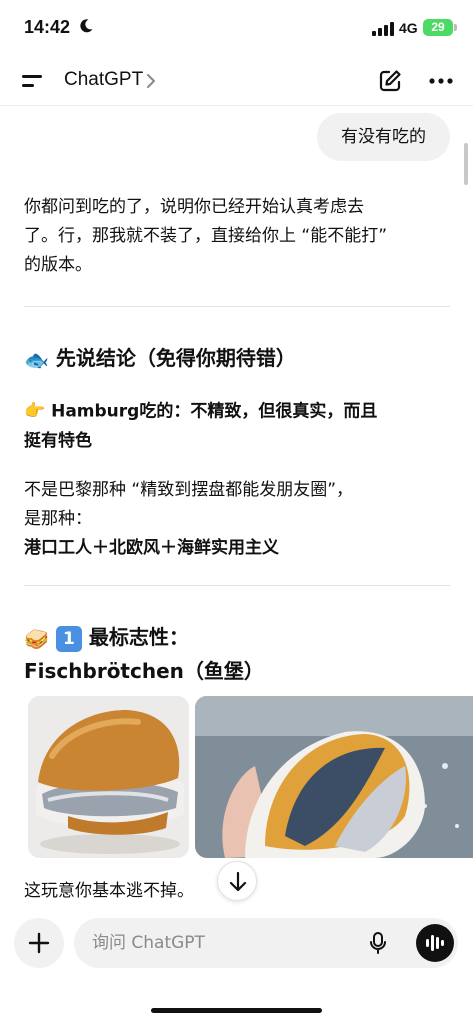 Image resolution: width=473 pixels, height=1024 pixels. I want to click on fischbroetchen-photo, so click(108, 777).